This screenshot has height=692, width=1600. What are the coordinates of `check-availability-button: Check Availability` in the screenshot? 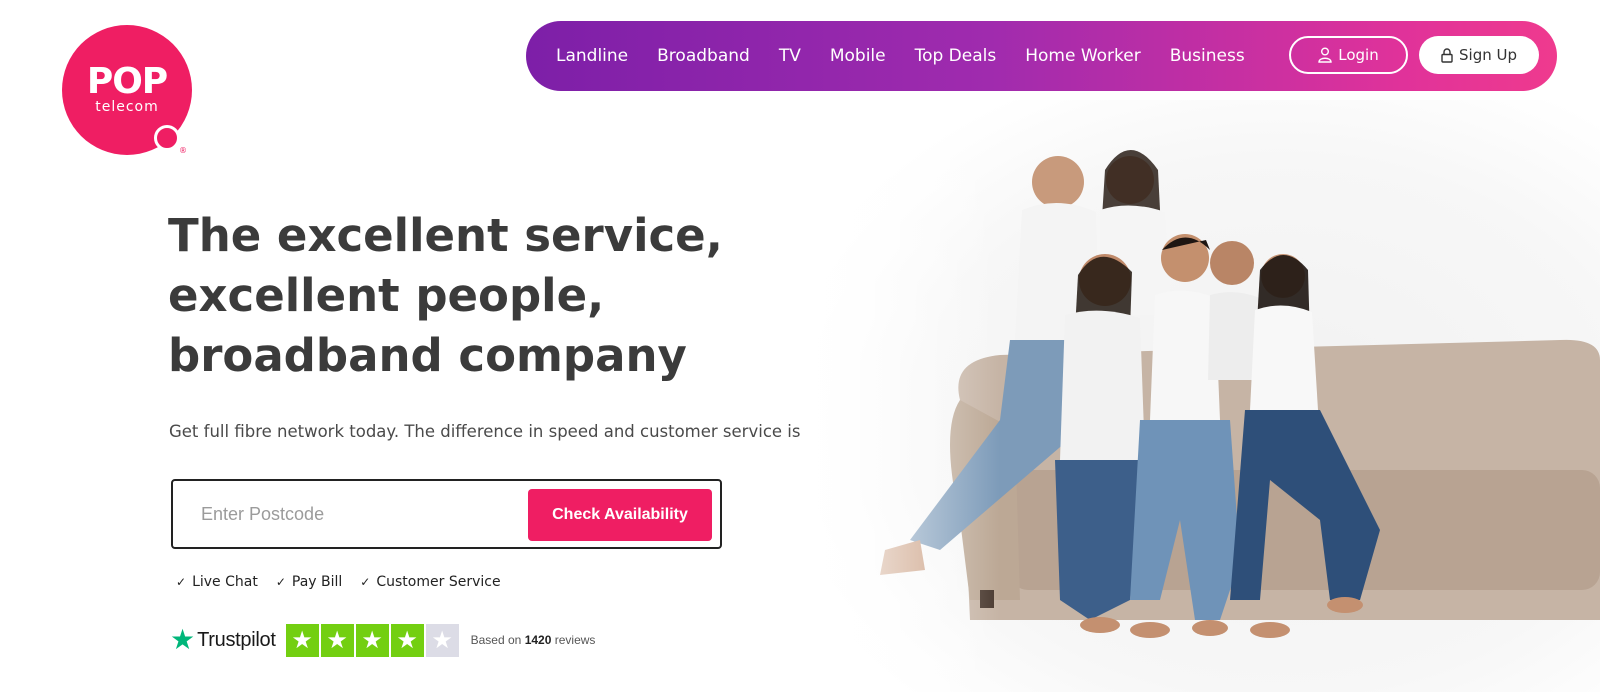 It's located at (620, 515).